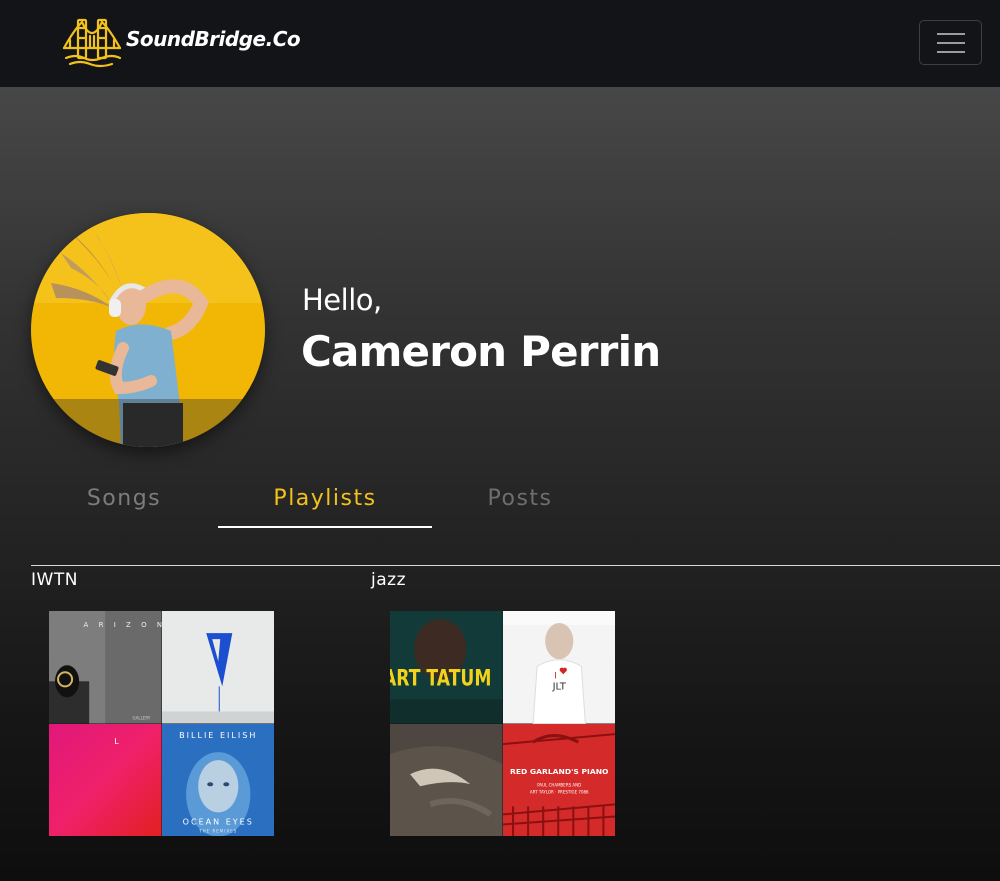 This screenshot has height=881, width=1000. Describe the element at coordinates (54, 580) in the screenshot. I see `playlist-title: IWTN` at that location.